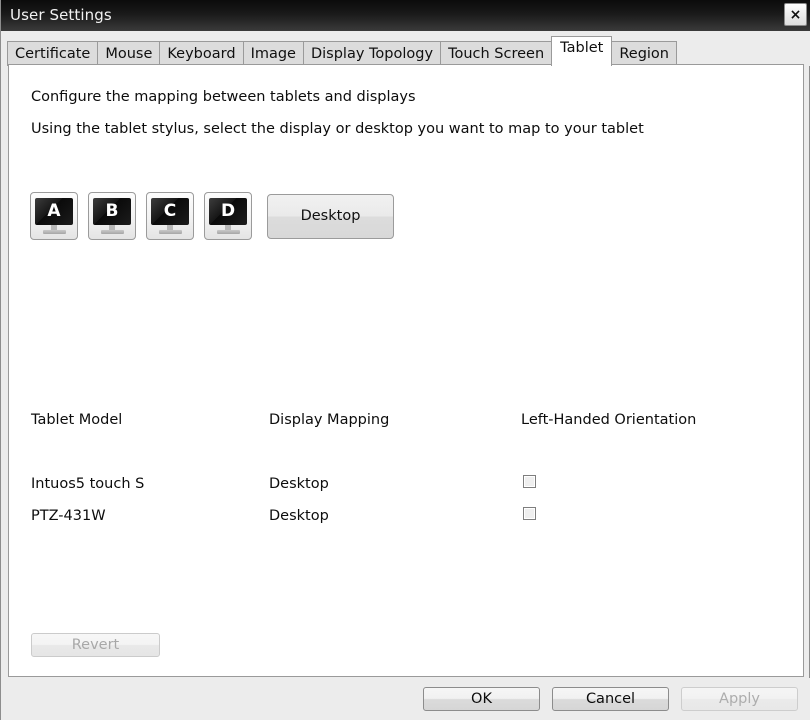 The width and height of the screenshot is (810, 720). Describe the element at coordinates (405, 15) in the screenshot. I see `title-bar: User Settings ×` at that location.